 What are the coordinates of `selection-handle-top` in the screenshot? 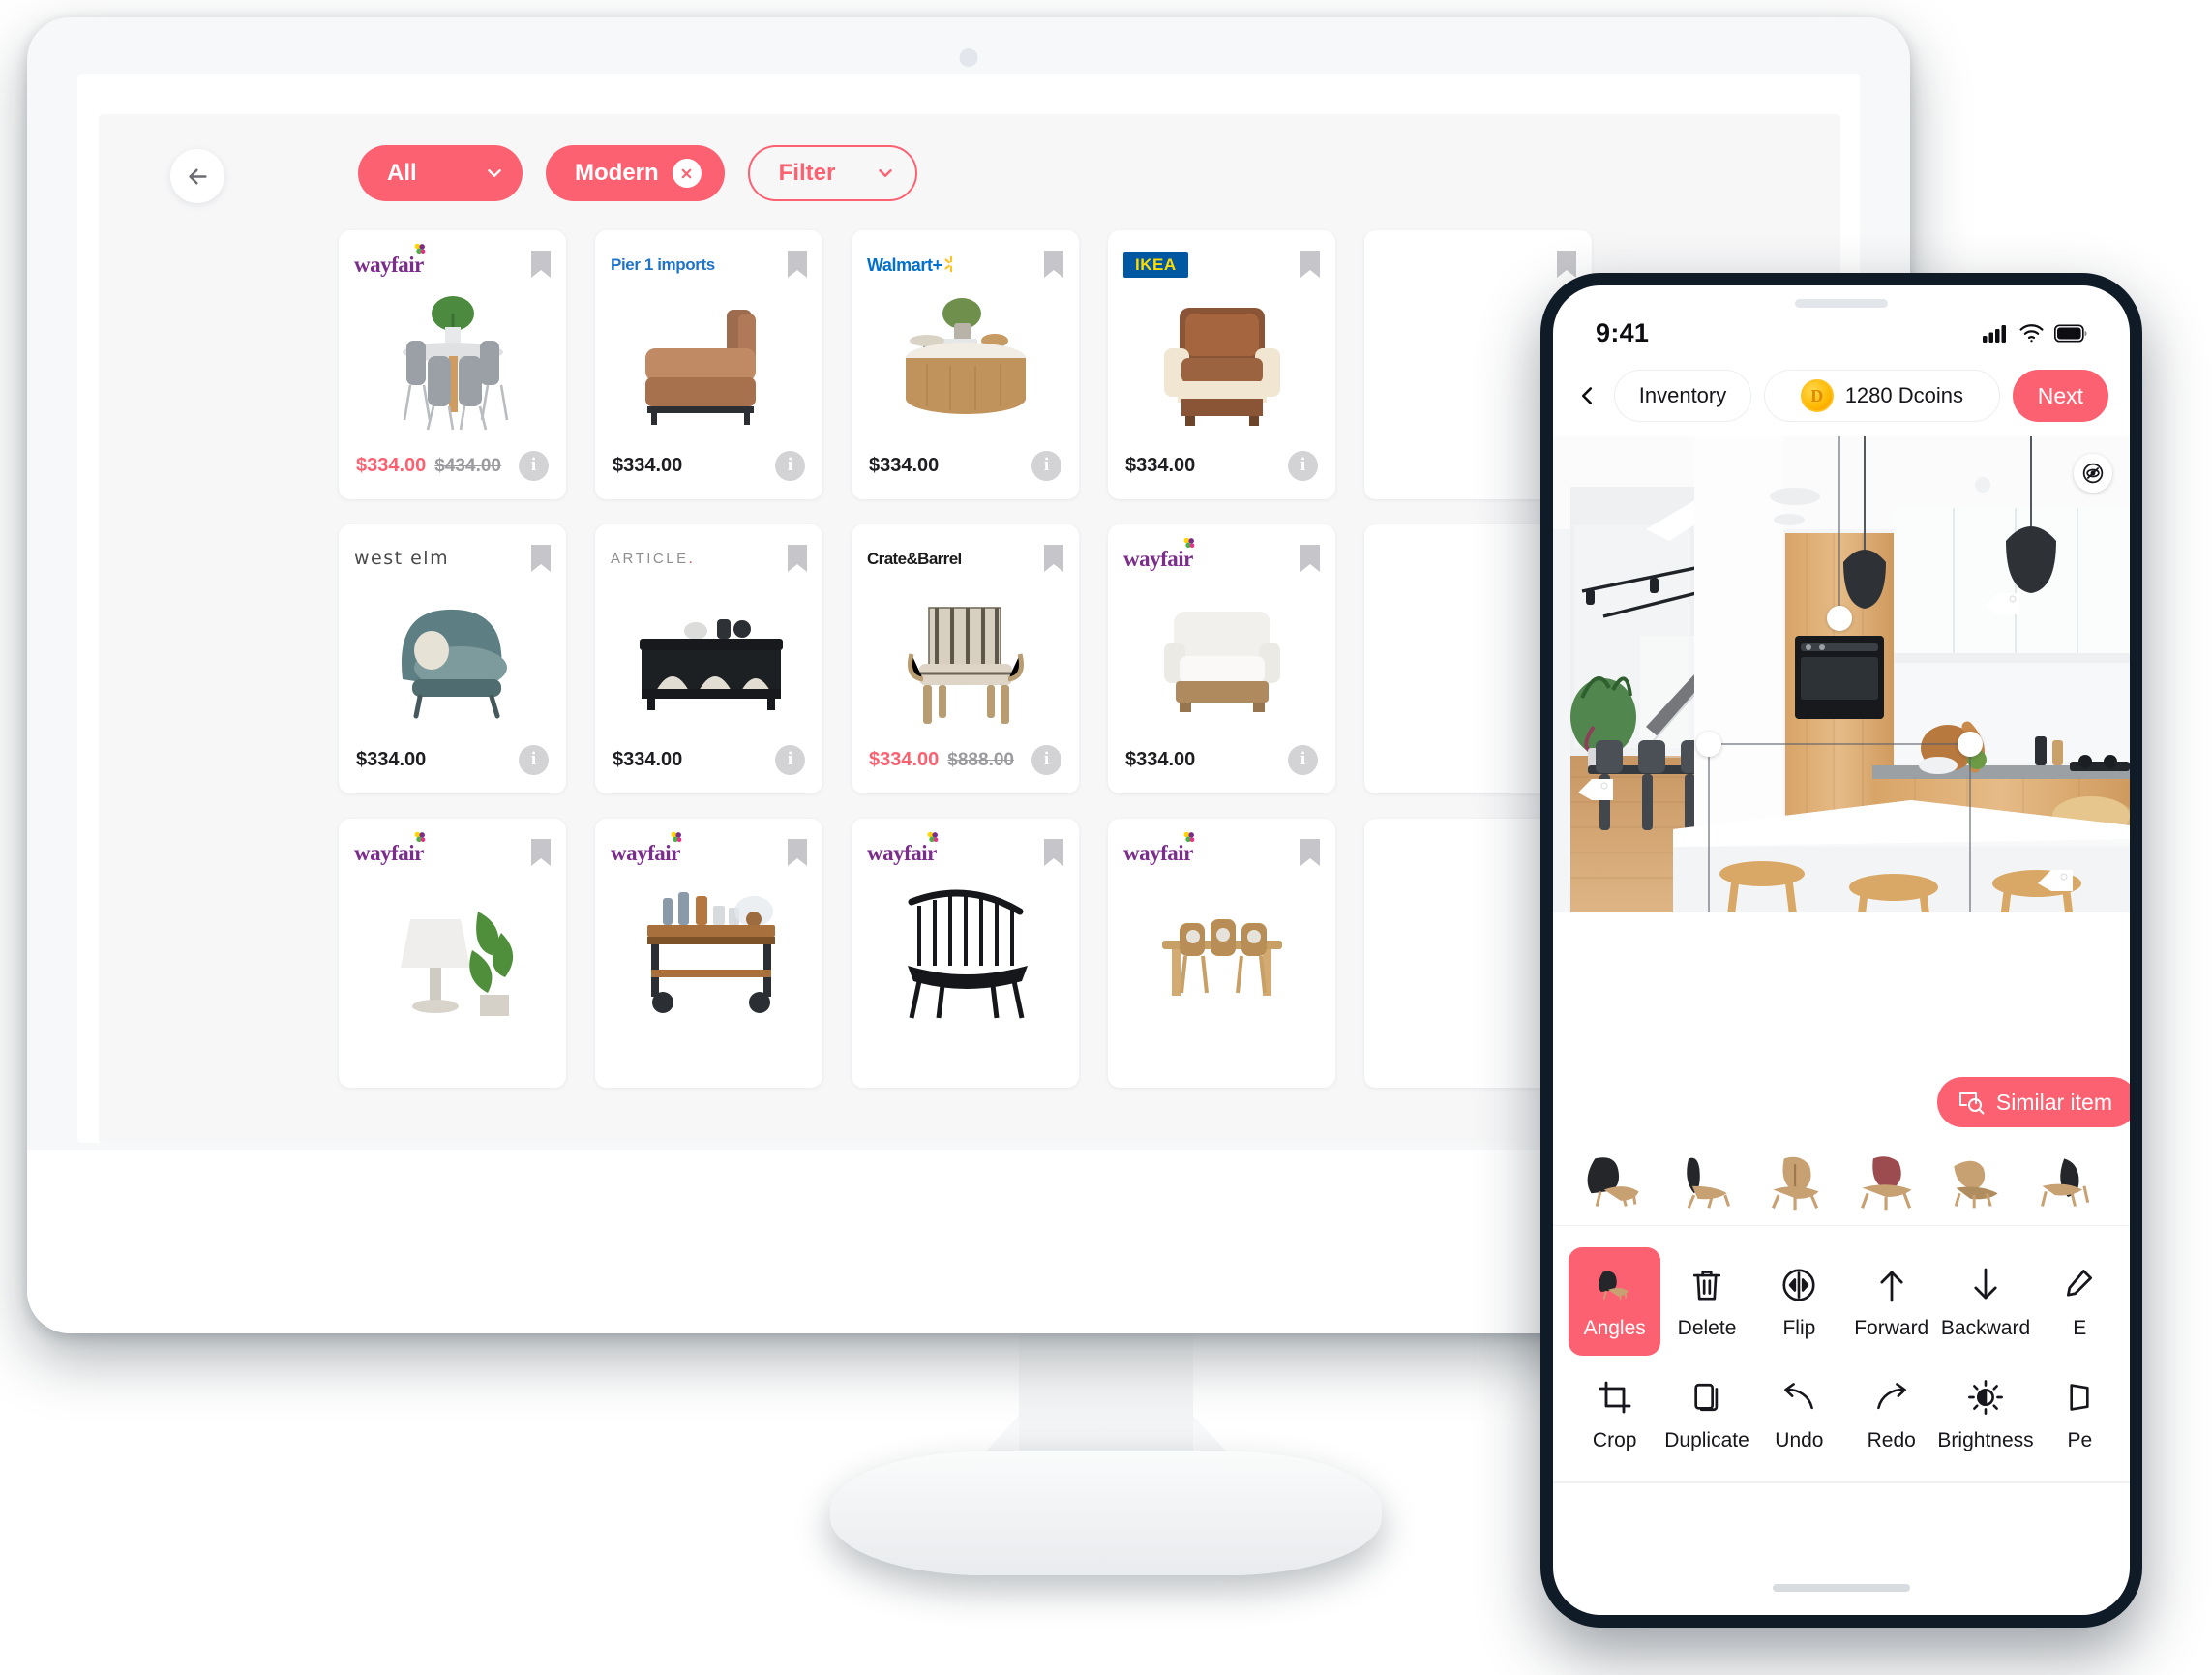 It's located at (1839, 618).